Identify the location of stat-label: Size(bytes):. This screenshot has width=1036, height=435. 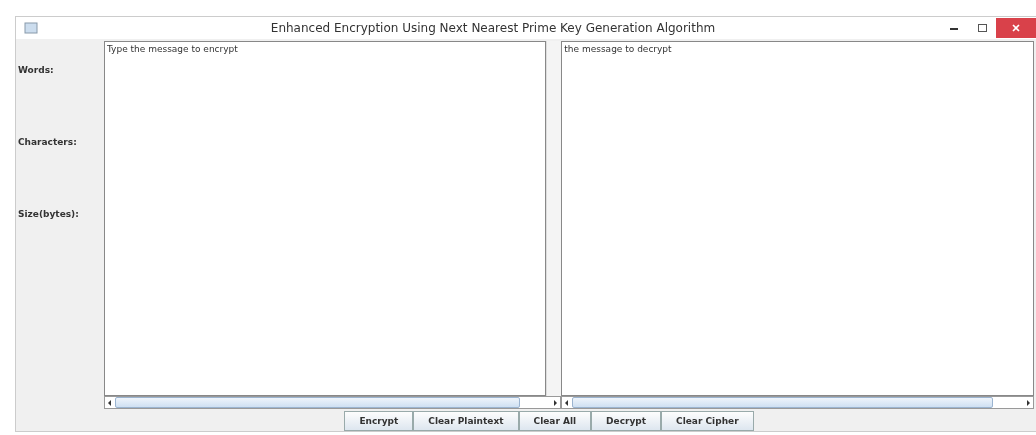
(49, 215).